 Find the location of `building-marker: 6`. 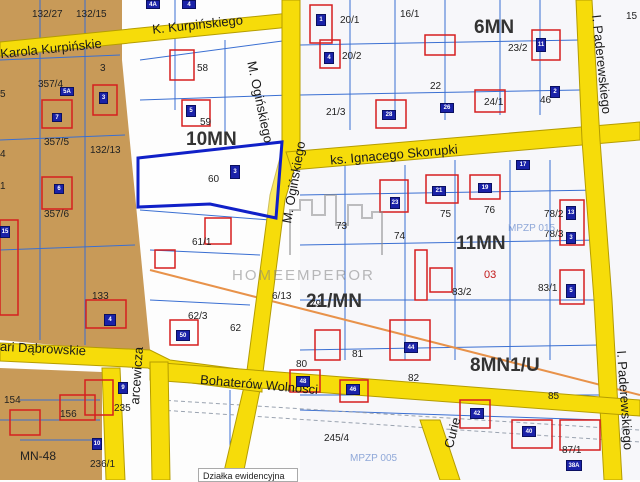

building-marker: 6 is located at coordinates (59, 189).